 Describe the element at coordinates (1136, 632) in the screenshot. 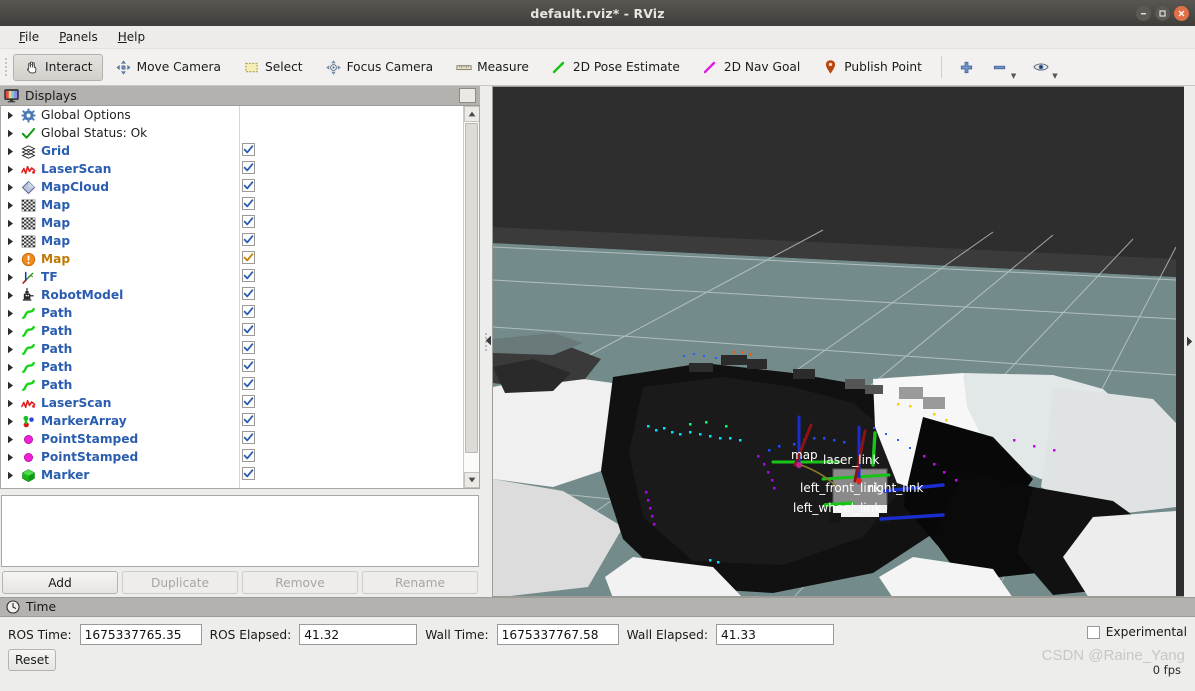

I see `experimental-toggle: Experimental` at that location.